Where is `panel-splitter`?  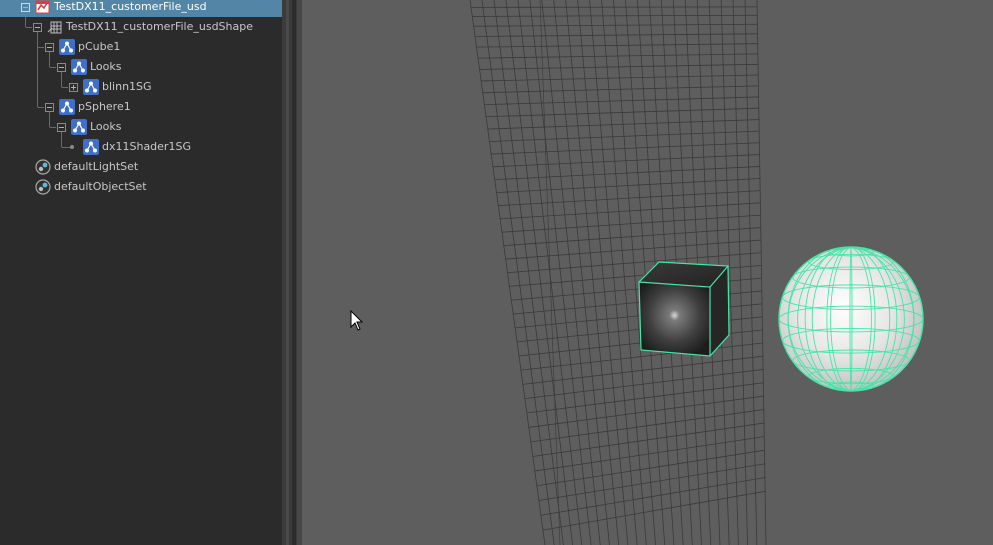
panel-splitter is located at coordinates (292, 272).